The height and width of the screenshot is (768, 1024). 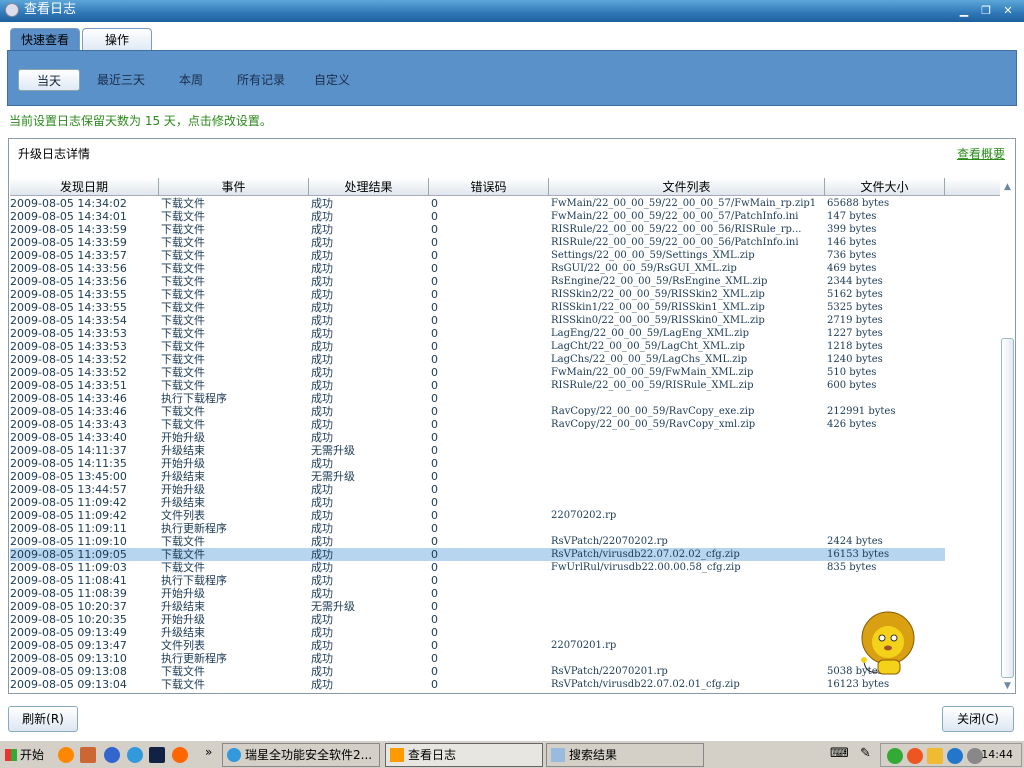 I want to click on table-row: 2009-08-05 11:09:11 执行更新程序 成功 0, so click(x=477, y=528).